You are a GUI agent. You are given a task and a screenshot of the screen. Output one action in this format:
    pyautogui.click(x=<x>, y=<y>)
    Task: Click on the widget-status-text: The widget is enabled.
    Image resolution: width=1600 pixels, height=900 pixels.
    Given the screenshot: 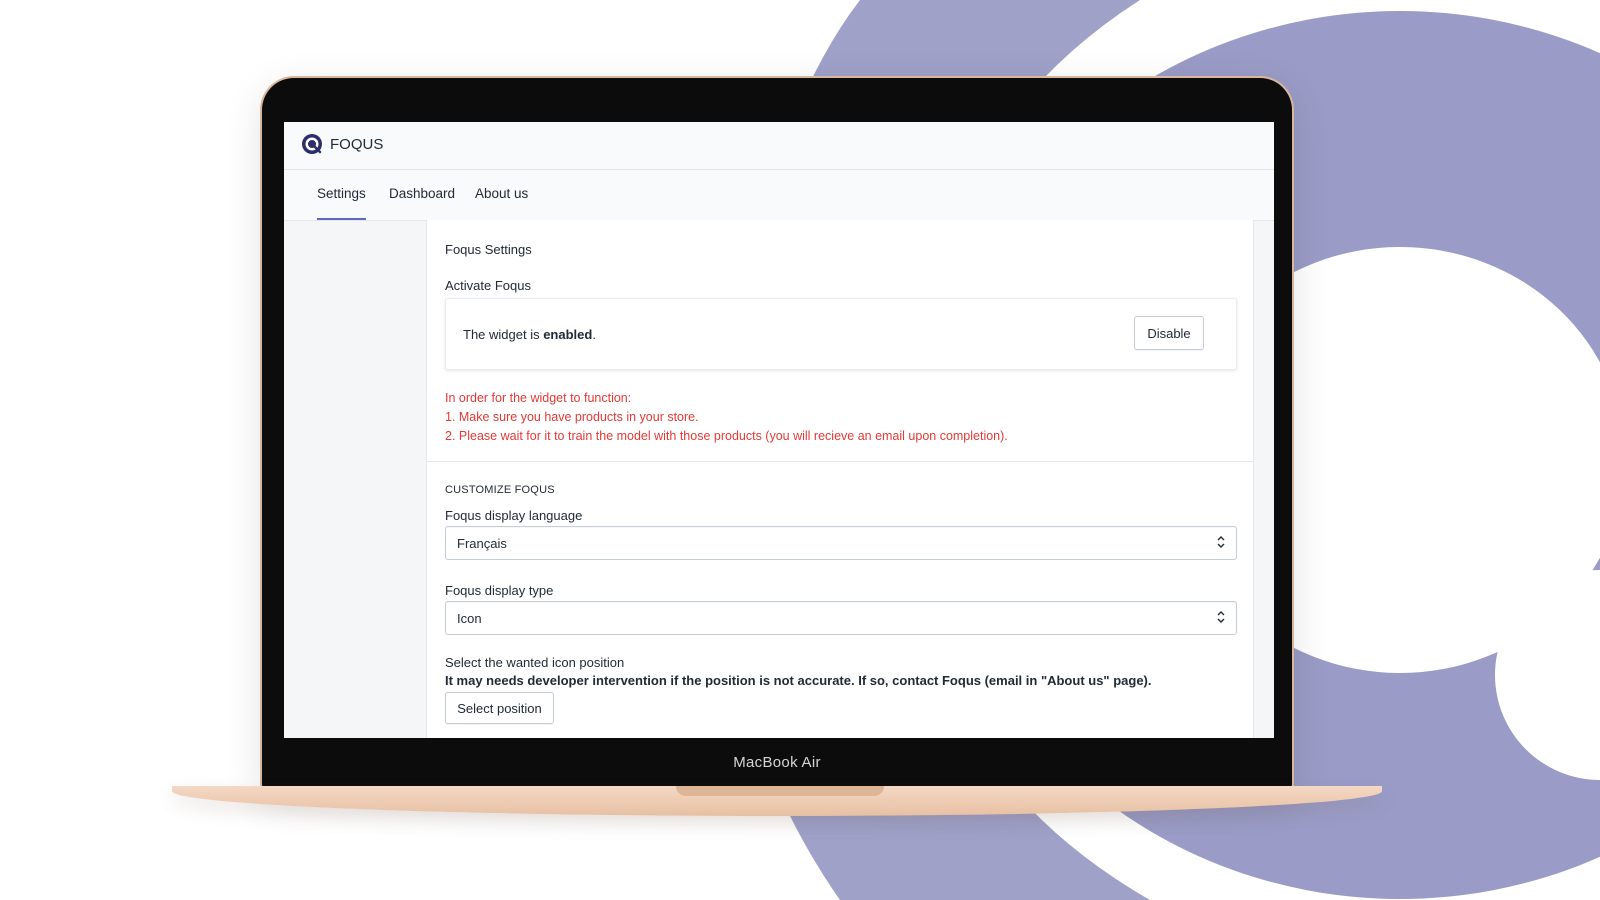 What is the action you would take?
    pyautogui.click(x=529, y=334)
    